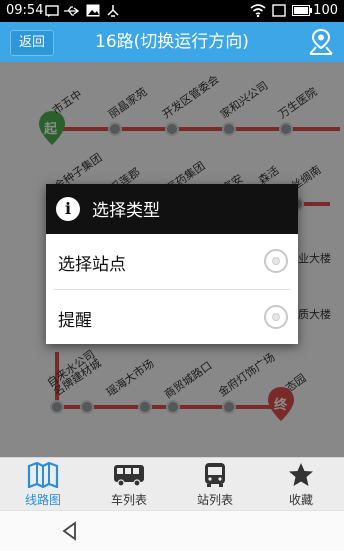  What do you see at coordinates (128, 500) in the screenshot?
I see `tab-label: 车列表` at bounding box center [128, 500].